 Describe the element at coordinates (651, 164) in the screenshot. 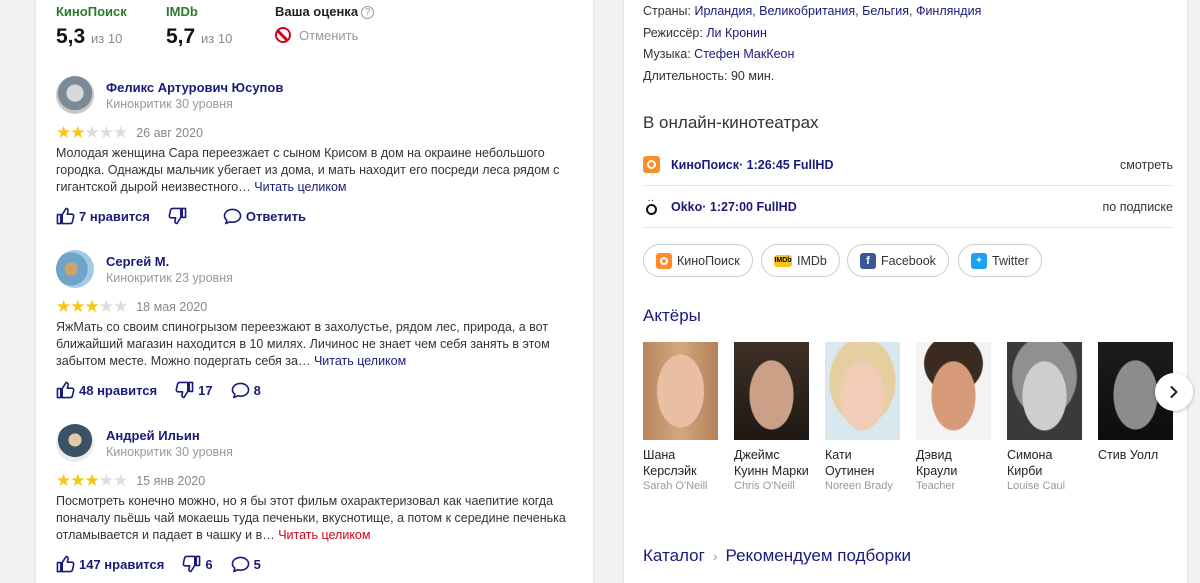

I see `kinopoisk-icon` at that location.